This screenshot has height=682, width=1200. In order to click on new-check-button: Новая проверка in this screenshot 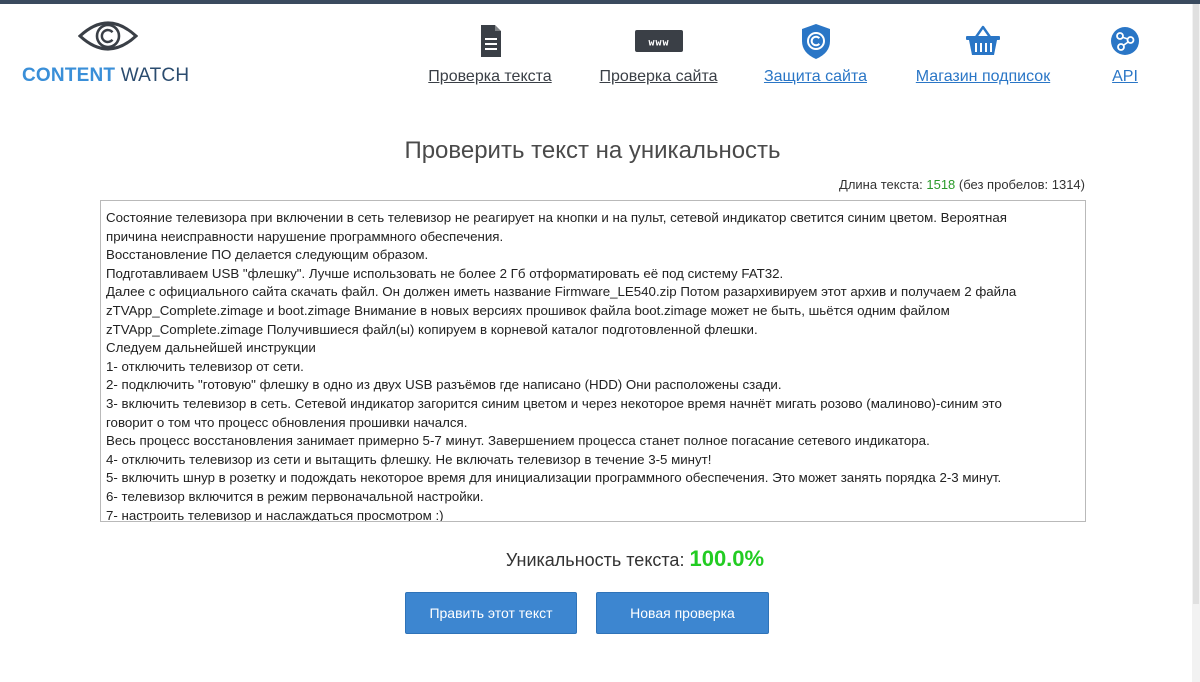, I will do `click(682, 613)`.